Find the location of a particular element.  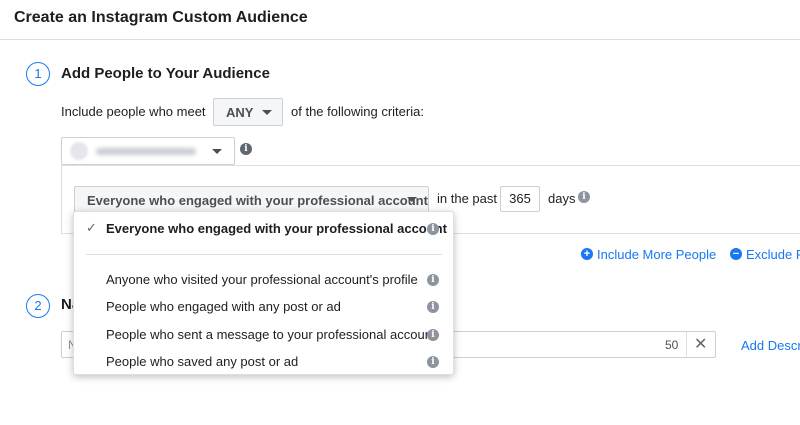

step-1-title: Add People to Your Audience is located at coordinates (165, 73).